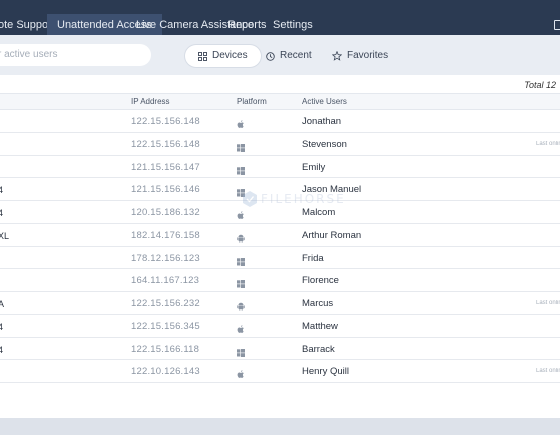 Image resolution: width=560 pixels, height=435 pixels. Describe the element at coordinates (230, 55) in the screenshot. I see `filter-devices-label: Devices` at that location.